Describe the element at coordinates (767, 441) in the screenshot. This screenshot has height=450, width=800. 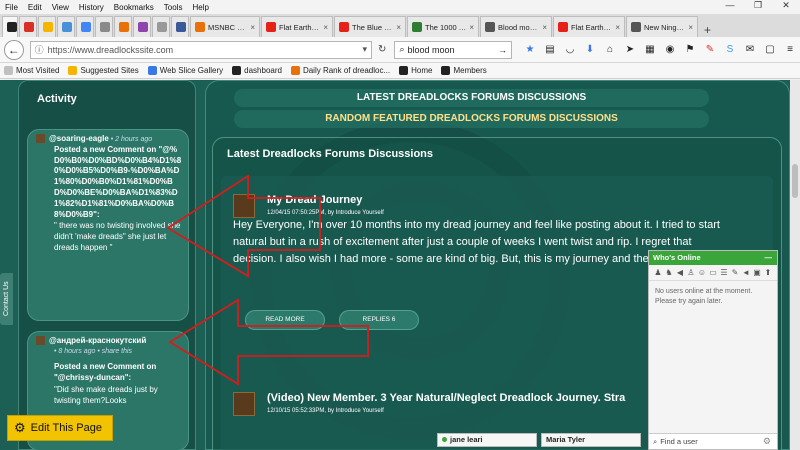
I see `settings-gear-icon: ⚙` at that location.